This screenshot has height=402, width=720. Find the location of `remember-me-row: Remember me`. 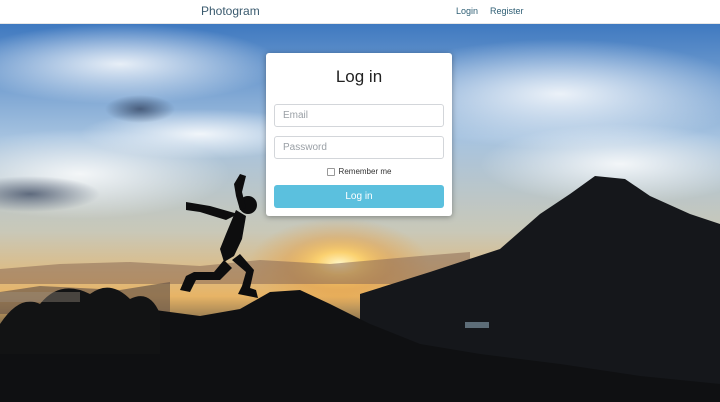

remember-me-row: Remember me is located at coordinates (359, 171).